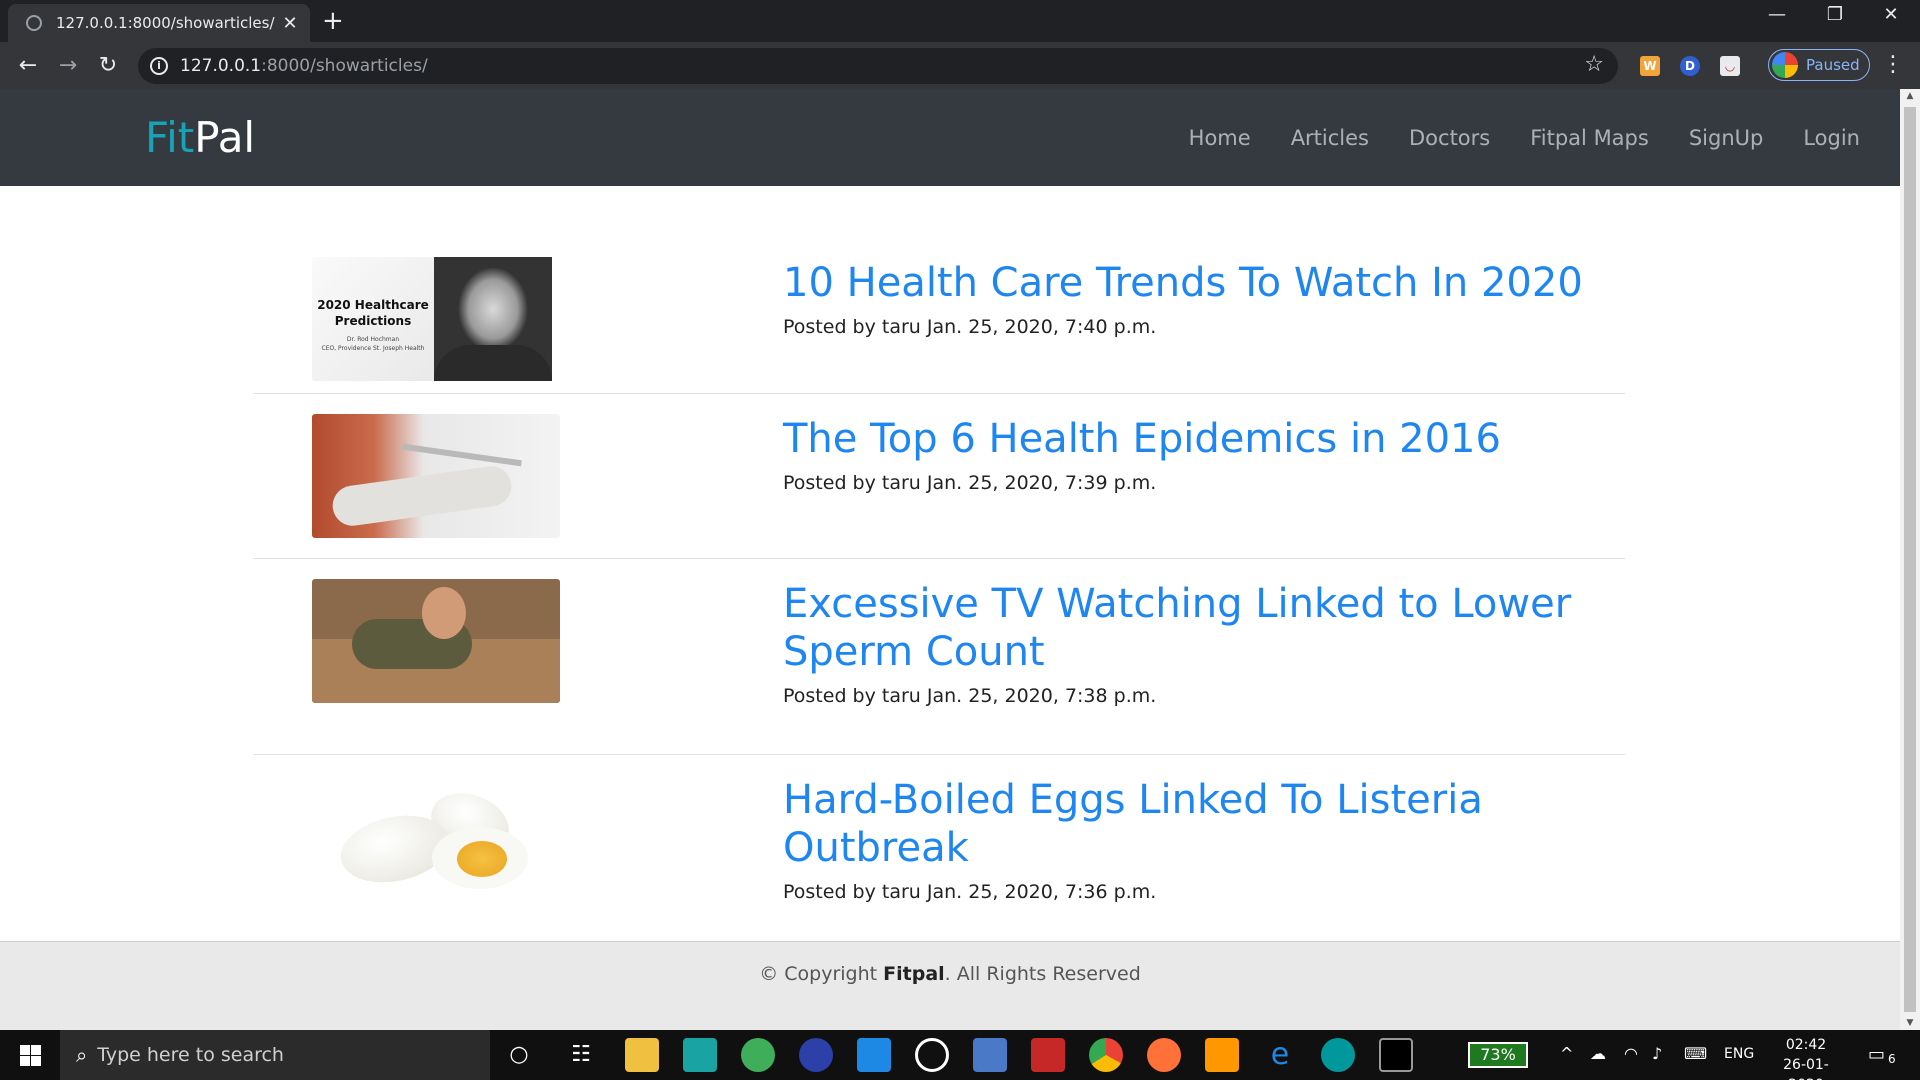  Describe the element at coordinates (1280, 1055) in the screenshot. I see `edge-icon: e` at that location.